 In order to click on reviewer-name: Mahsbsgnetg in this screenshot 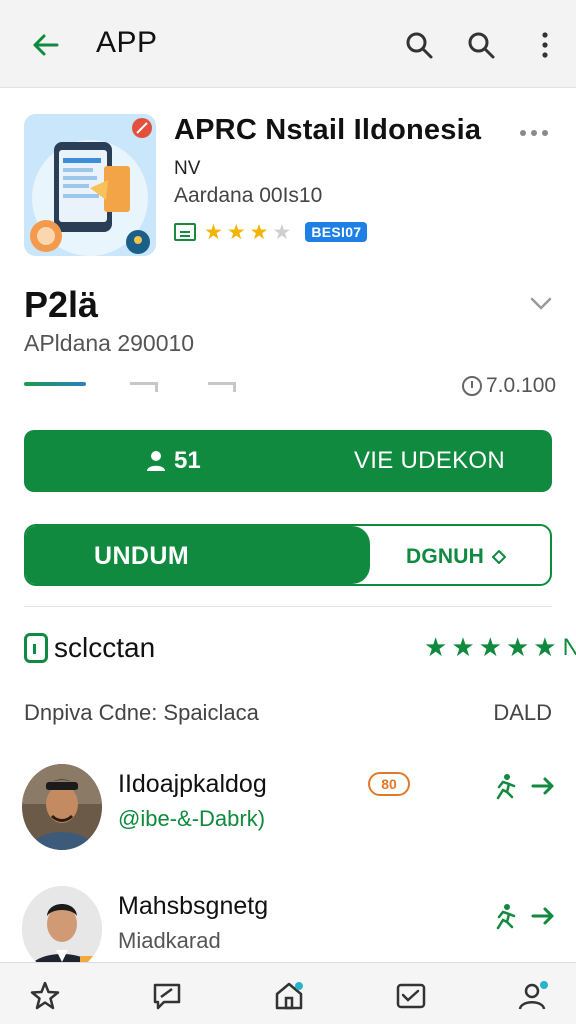, I will do `click(193, 906)`.